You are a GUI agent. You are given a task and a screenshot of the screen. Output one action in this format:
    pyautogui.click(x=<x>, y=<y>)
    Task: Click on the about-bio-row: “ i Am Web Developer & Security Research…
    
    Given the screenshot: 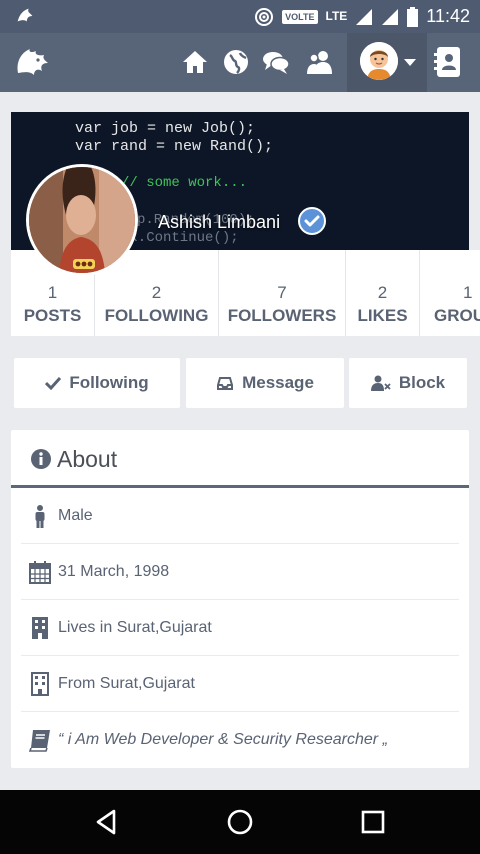 What is the action you would take?
    pyautogui.click(x=240, y=740)
    